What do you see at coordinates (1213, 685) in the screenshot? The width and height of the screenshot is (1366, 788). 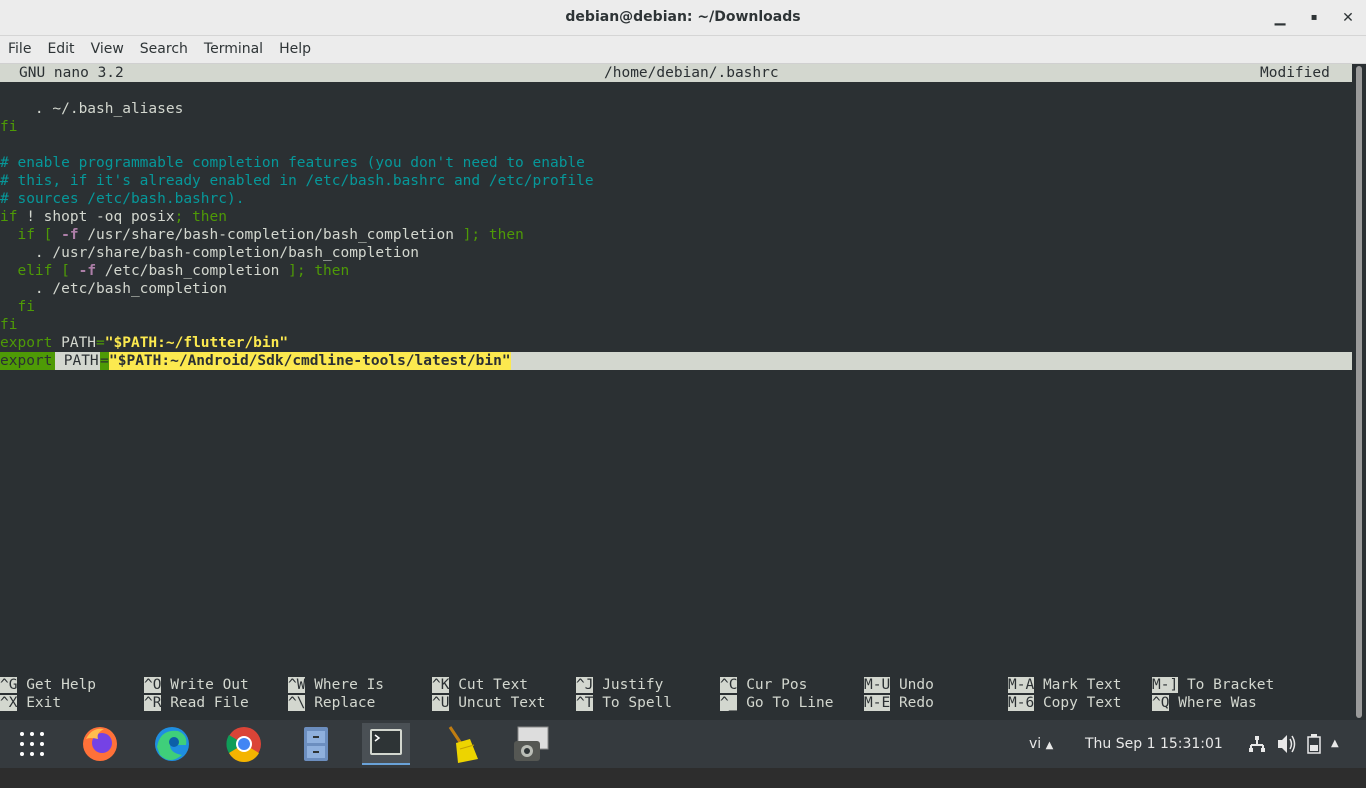 I see `shortcut-to-bracket: M-] To Bracket` at bounding box center [1213, 685].